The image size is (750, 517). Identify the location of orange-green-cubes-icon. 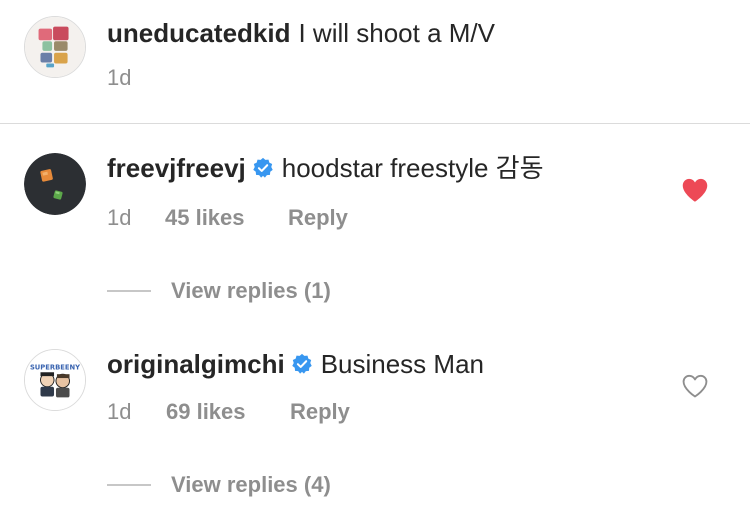
(55, 184).